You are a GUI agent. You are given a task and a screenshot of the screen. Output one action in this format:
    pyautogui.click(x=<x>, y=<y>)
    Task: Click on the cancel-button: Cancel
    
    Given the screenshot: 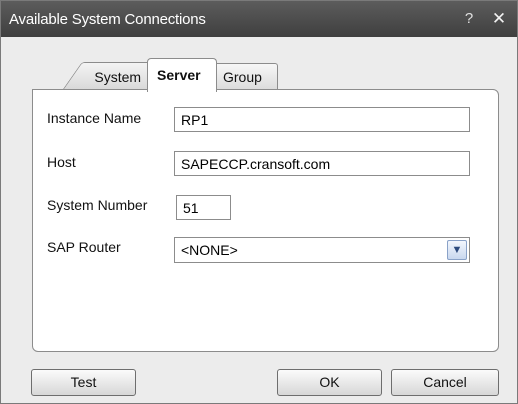 What is the action you would take?
    pyautogui.click(x=445, y=382)
    